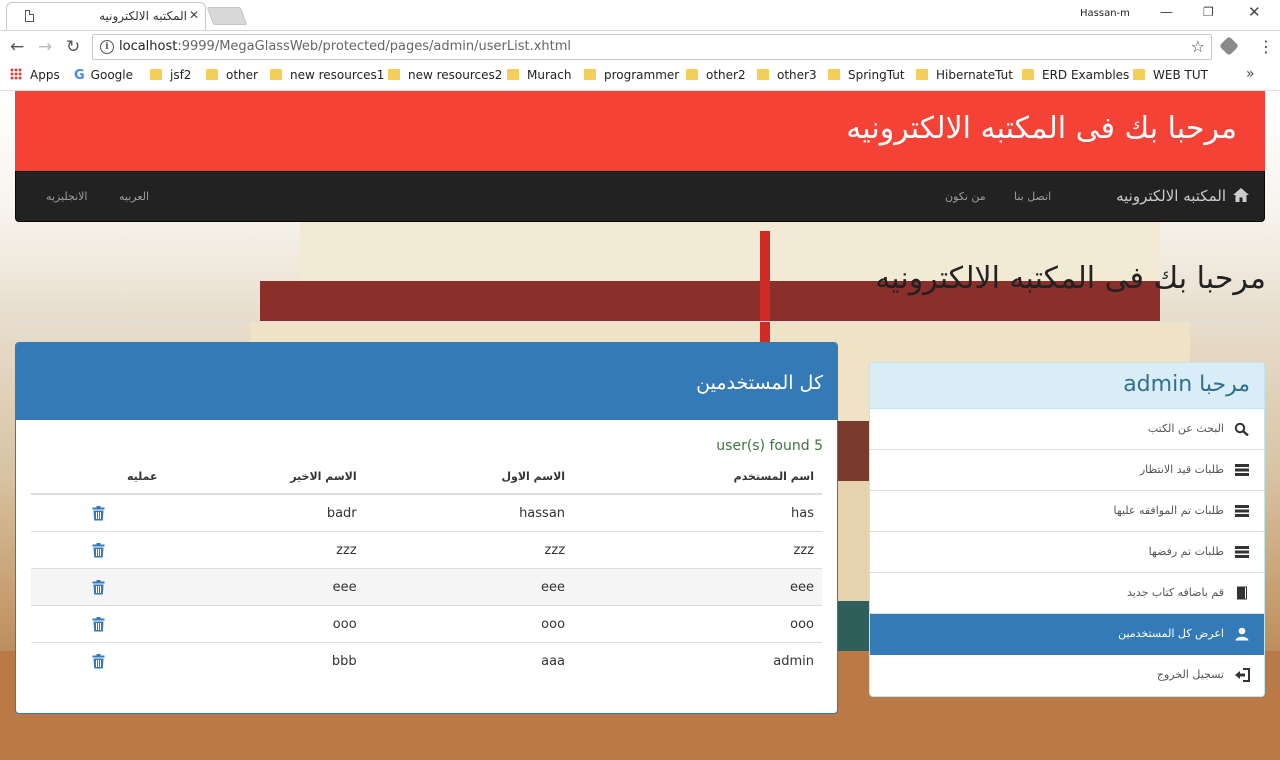 The image size is (1280, 760). Describe the element at coordinates (1041, 128) in the screenshot. I see `site-header-title: مرحبا بك فى المكتبه الالكترونيه` at that location.